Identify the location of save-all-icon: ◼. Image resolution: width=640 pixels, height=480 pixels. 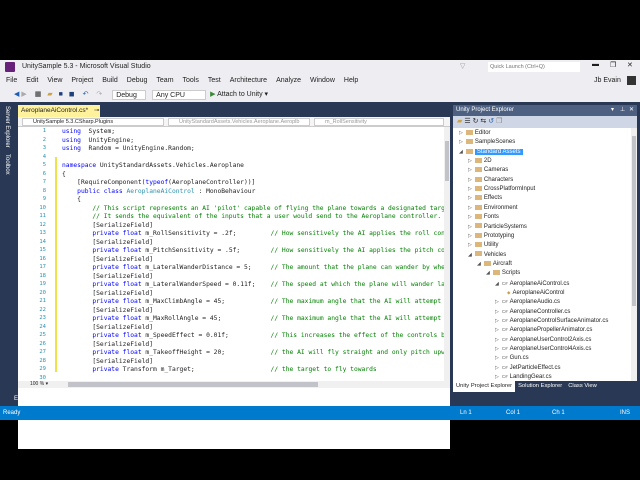
(72, 95).